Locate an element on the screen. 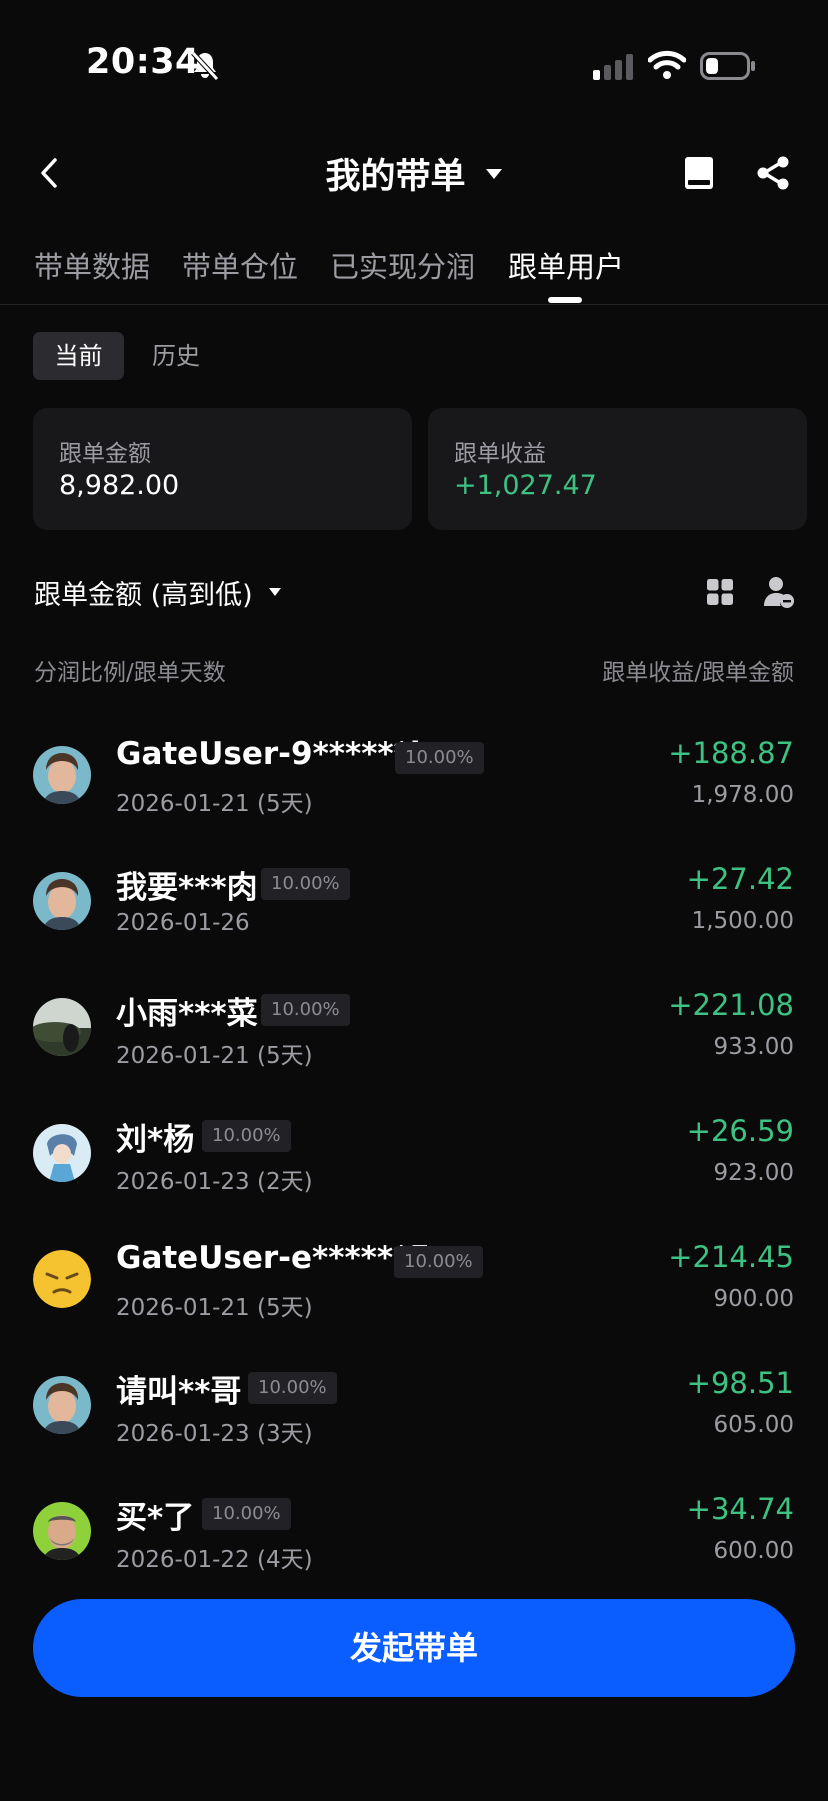 The width and height of the screenshot is (828, 1801). column-header-left: 分润比例/跟单天数 is located at coordinates (130, 673).